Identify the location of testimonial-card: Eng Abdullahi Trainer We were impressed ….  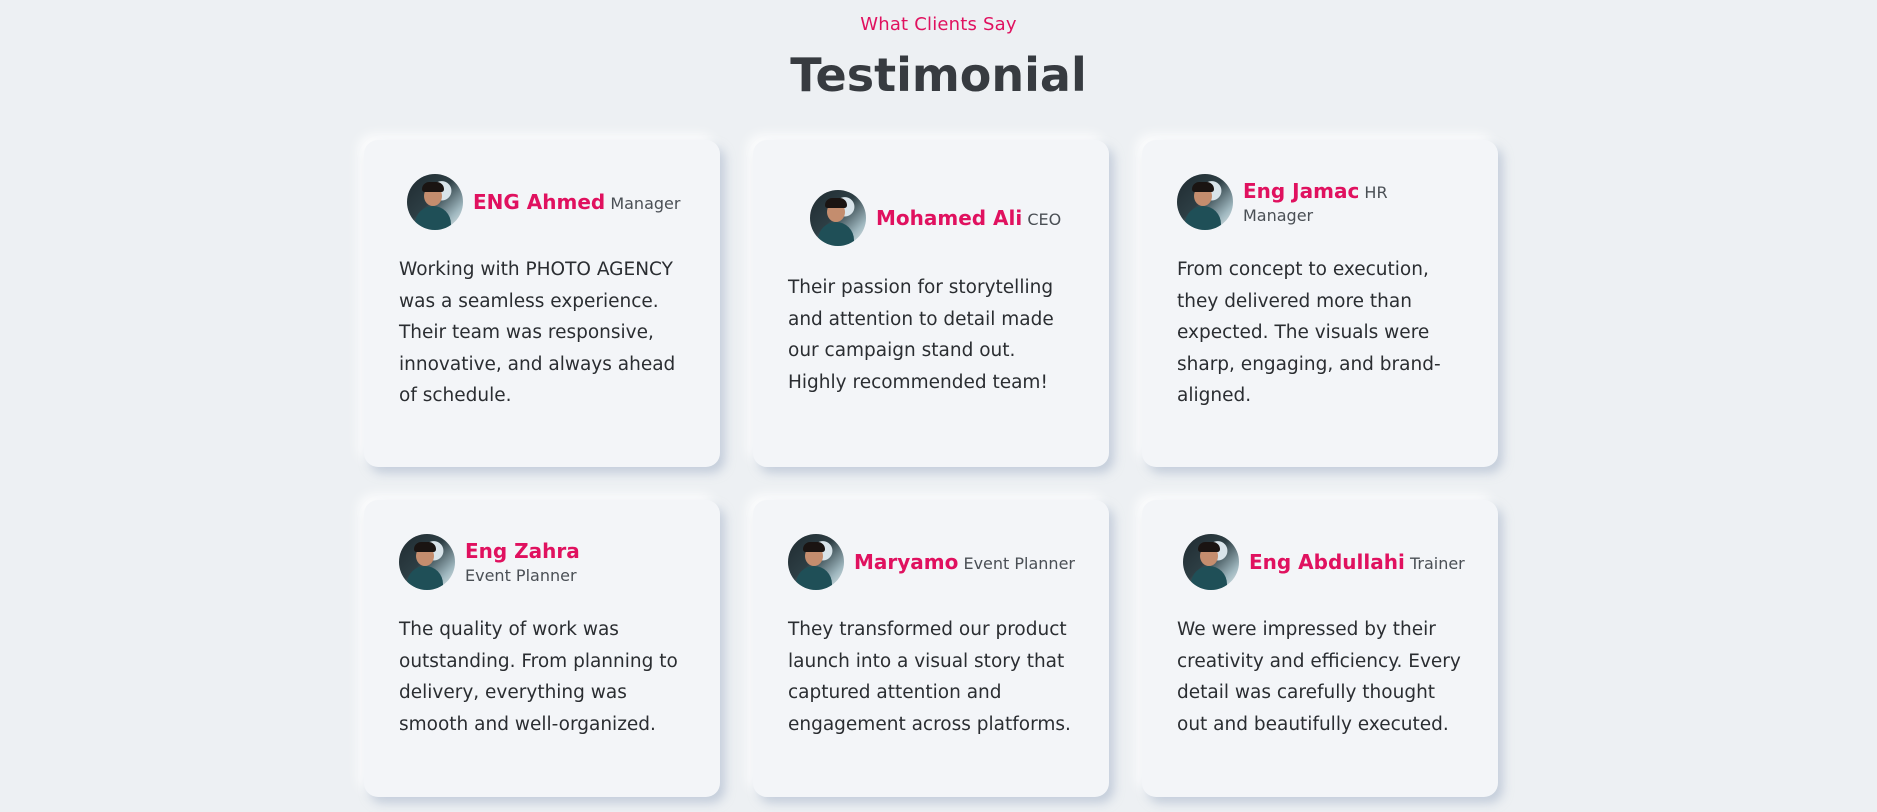
(1320, 648).